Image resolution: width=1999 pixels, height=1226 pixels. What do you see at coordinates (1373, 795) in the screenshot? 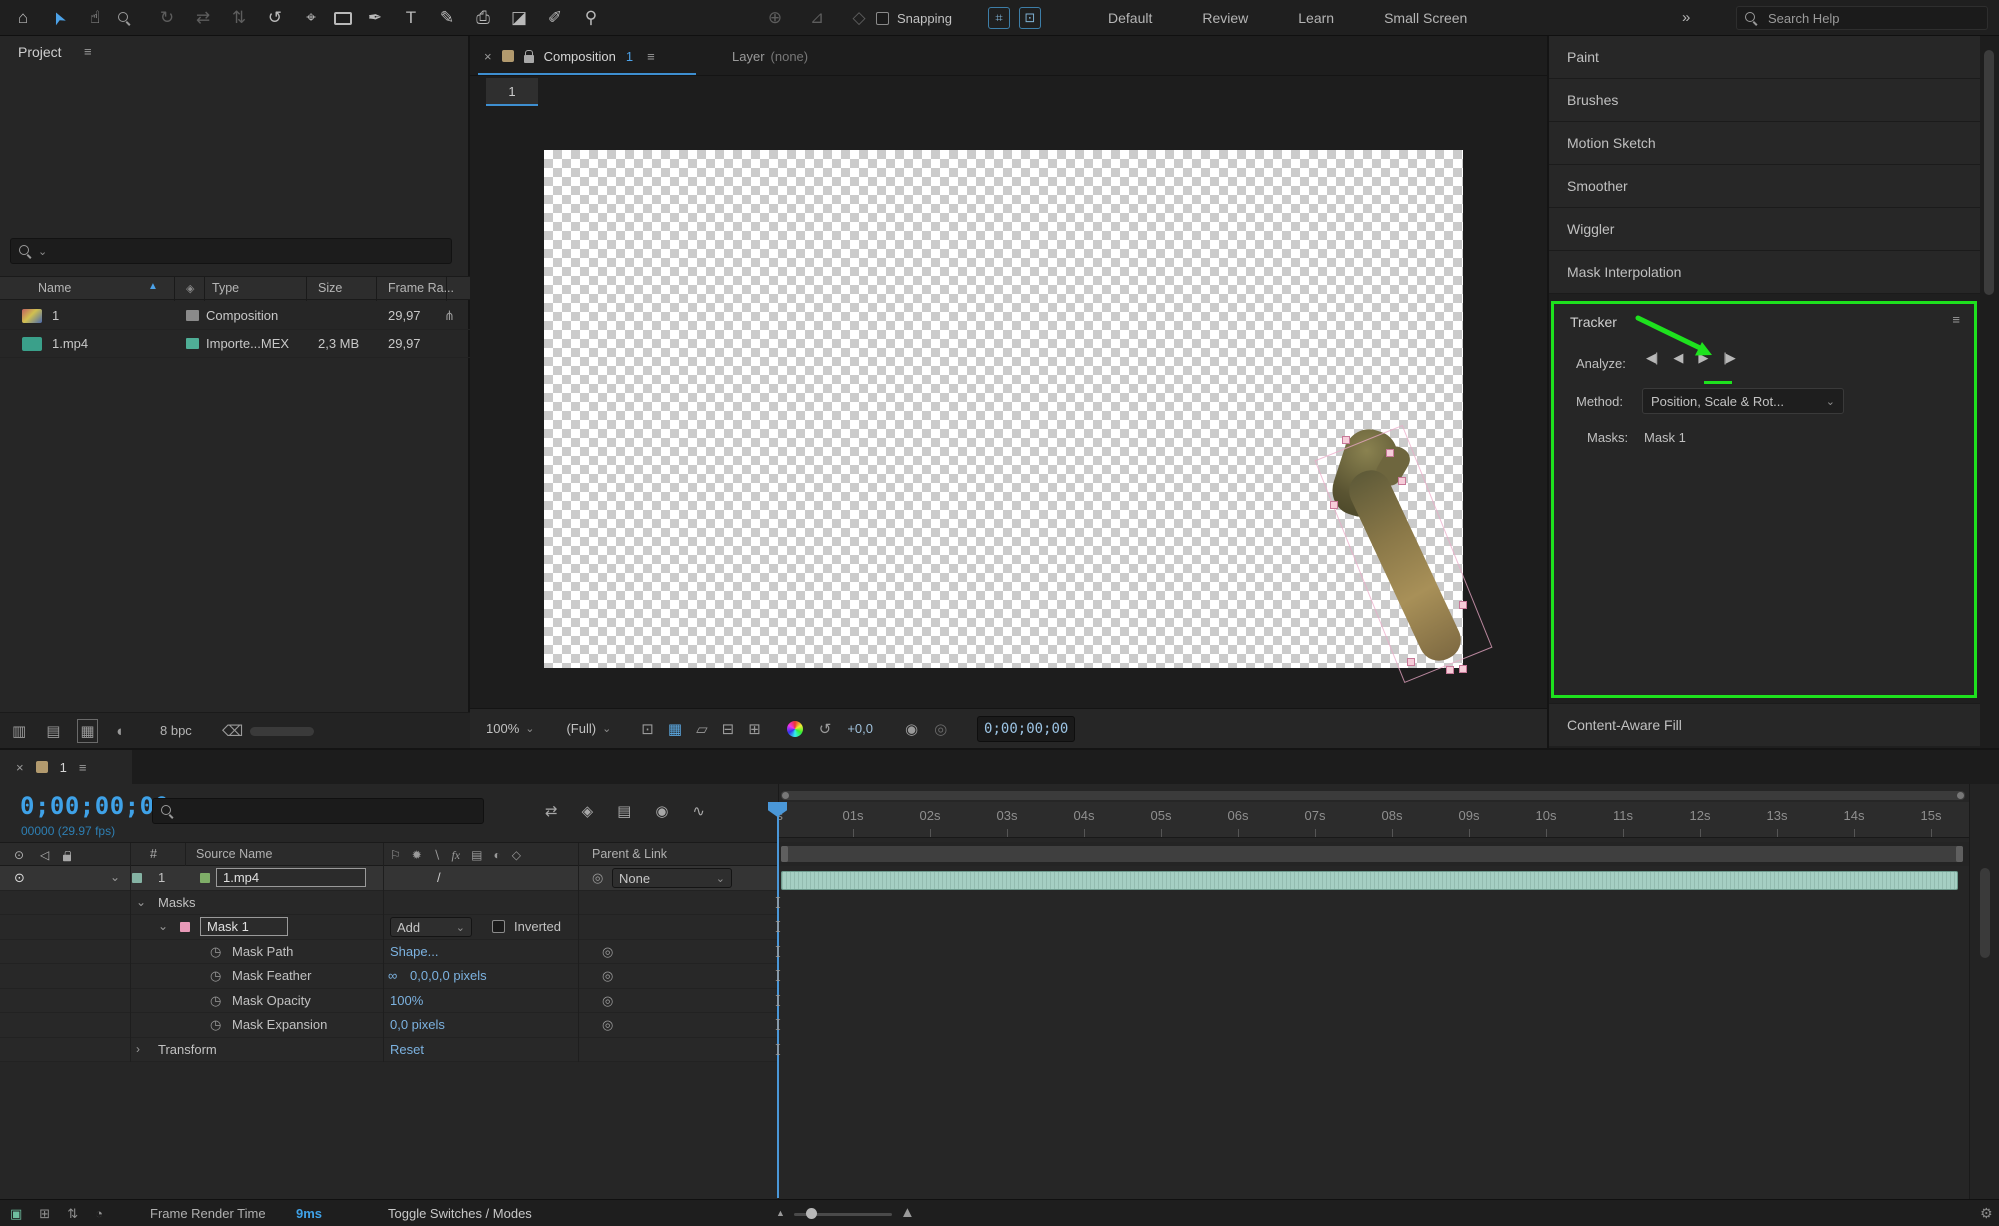
I see `time-navigator-bar` at bounding box center [1373, 795].